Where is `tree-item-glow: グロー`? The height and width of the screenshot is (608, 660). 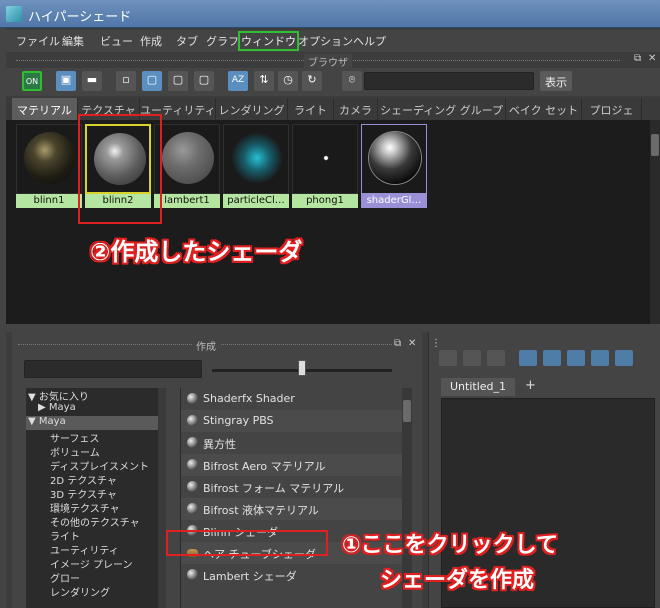
tree-item-glow: グロー is located at coordinates (96, 577).